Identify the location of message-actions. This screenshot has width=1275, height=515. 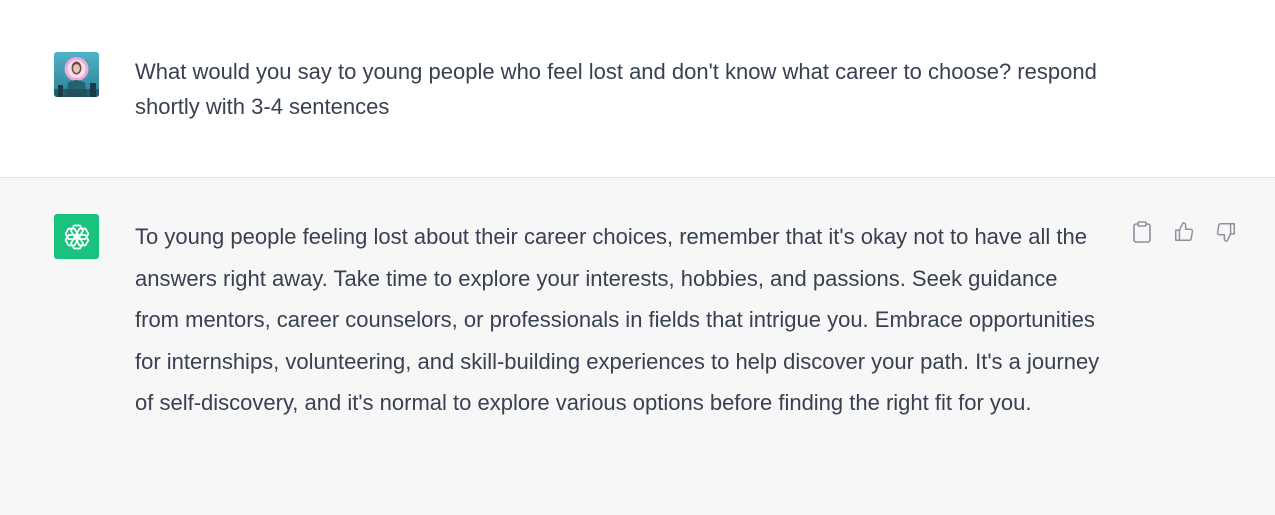
(1184, 232).